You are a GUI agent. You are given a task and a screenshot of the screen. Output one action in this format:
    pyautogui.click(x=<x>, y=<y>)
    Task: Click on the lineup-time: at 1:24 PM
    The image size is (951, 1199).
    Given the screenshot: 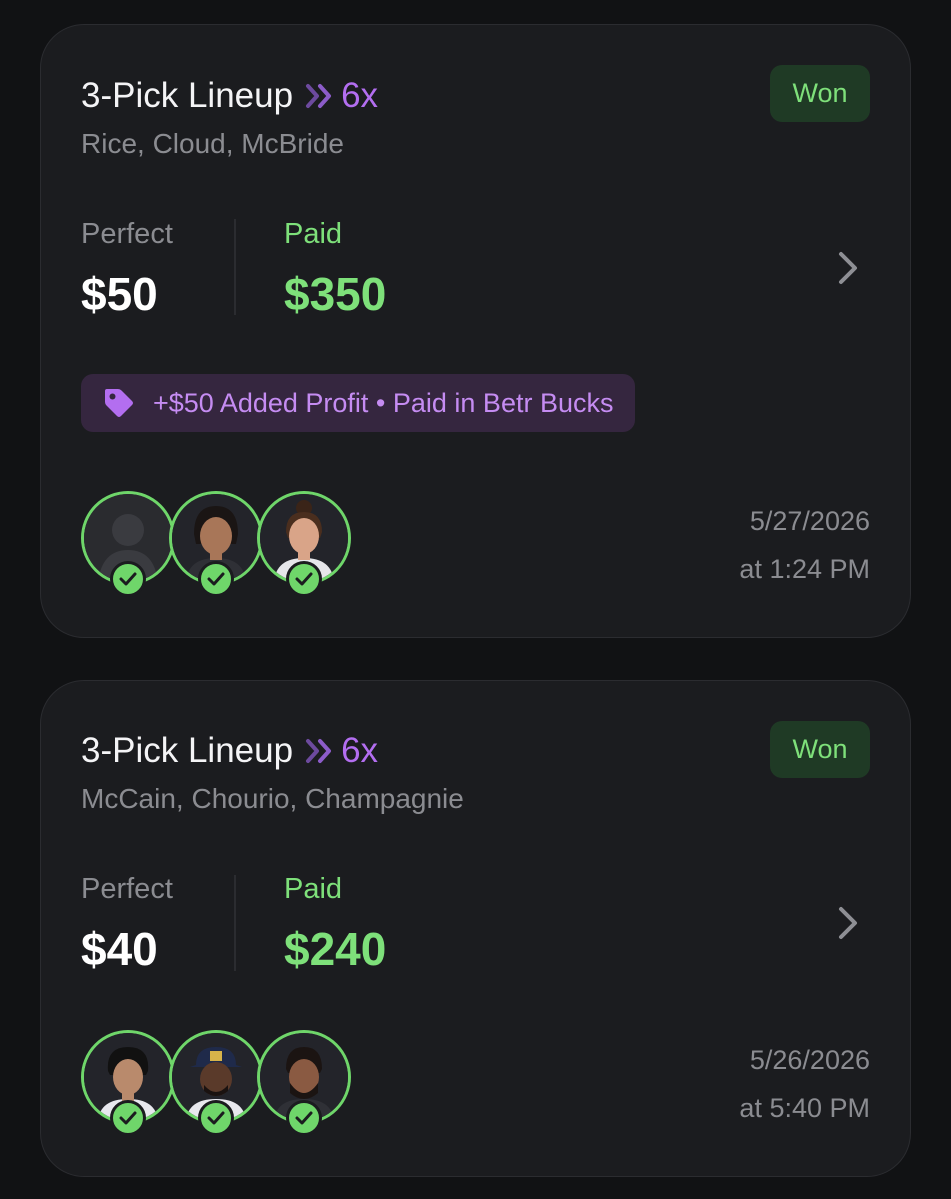 What is the action you would take?
    pyautogui.click(x=804, y=569)
    